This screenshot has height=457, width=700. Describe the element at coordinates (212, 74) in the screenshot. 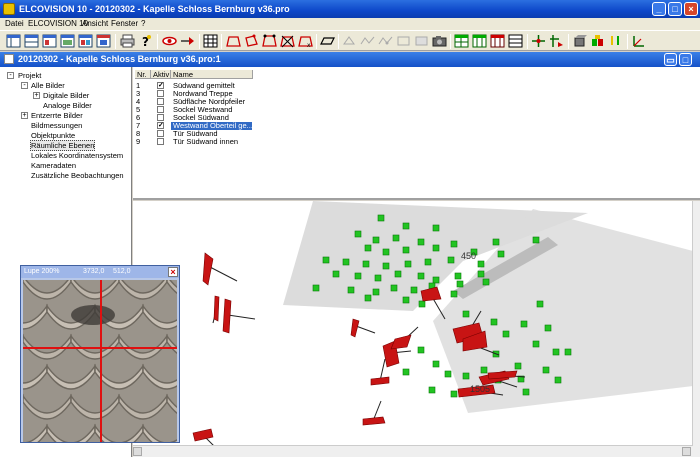

I see `column-header-name: Name` at that location.